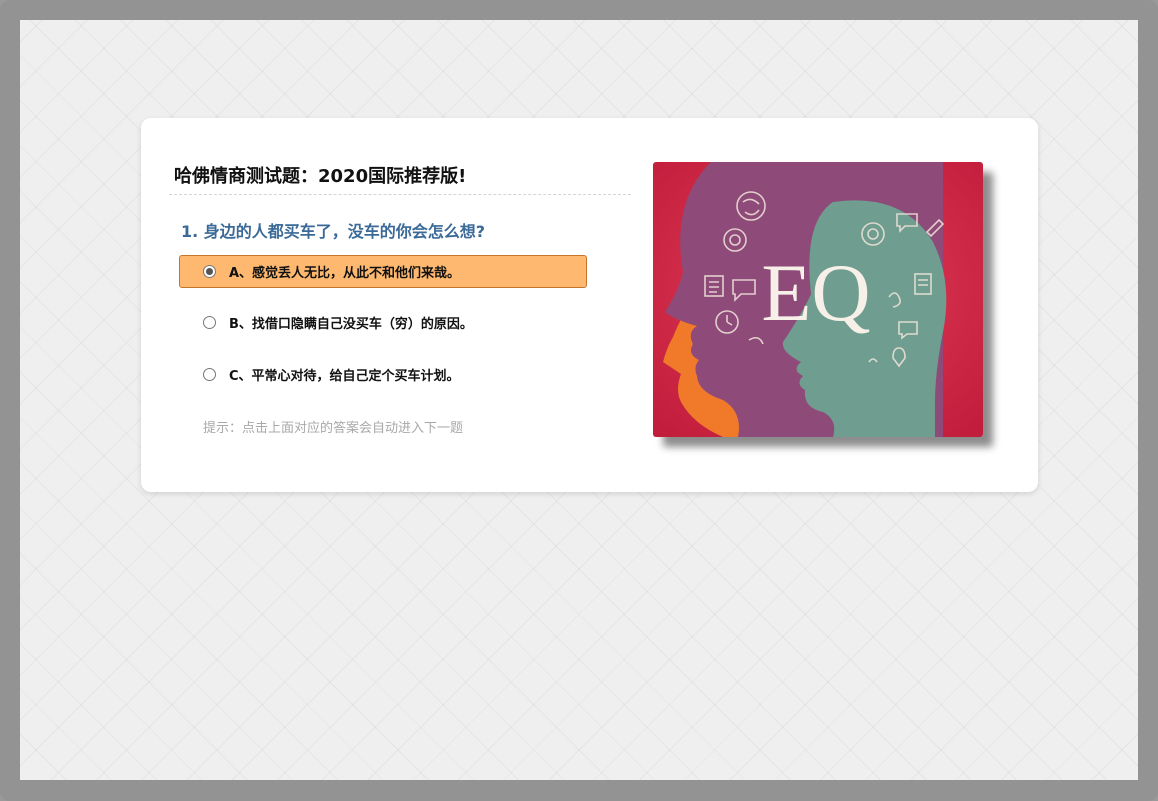 Image resolution: width=1158 pixels, height=801 pixels. Describe the element at coordinates (209, 322) in the screenshot. I see `radio-button-b` at that location.